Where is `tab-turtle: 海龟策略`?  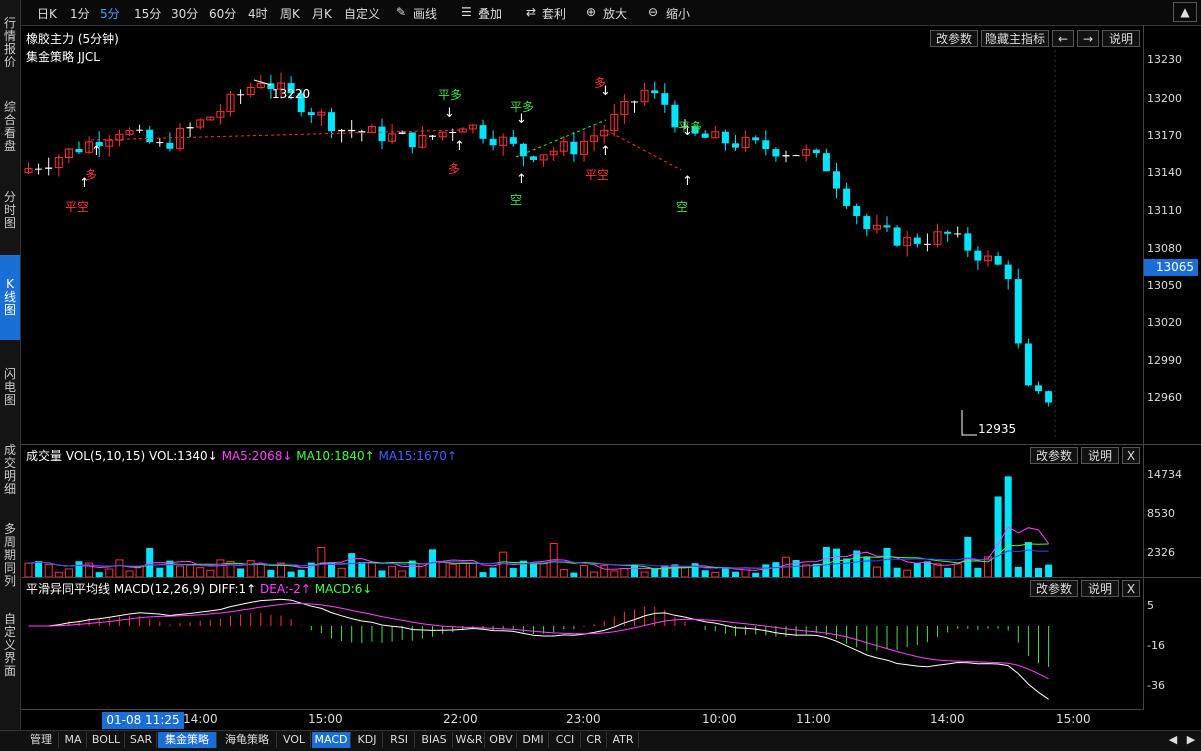
tab-turtle: 海龟策略 is located at coordinates (247, 740).